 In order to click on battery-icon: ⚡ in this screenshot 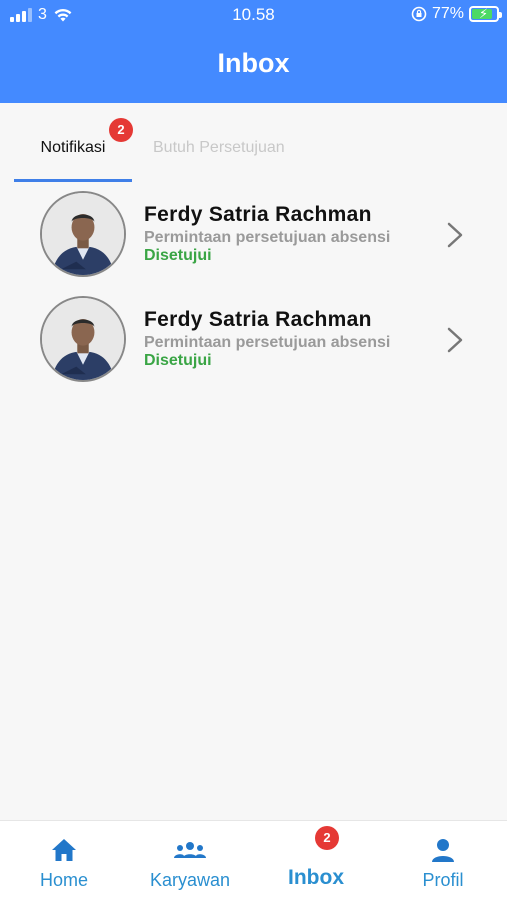, I will do `click(485, 14)`.